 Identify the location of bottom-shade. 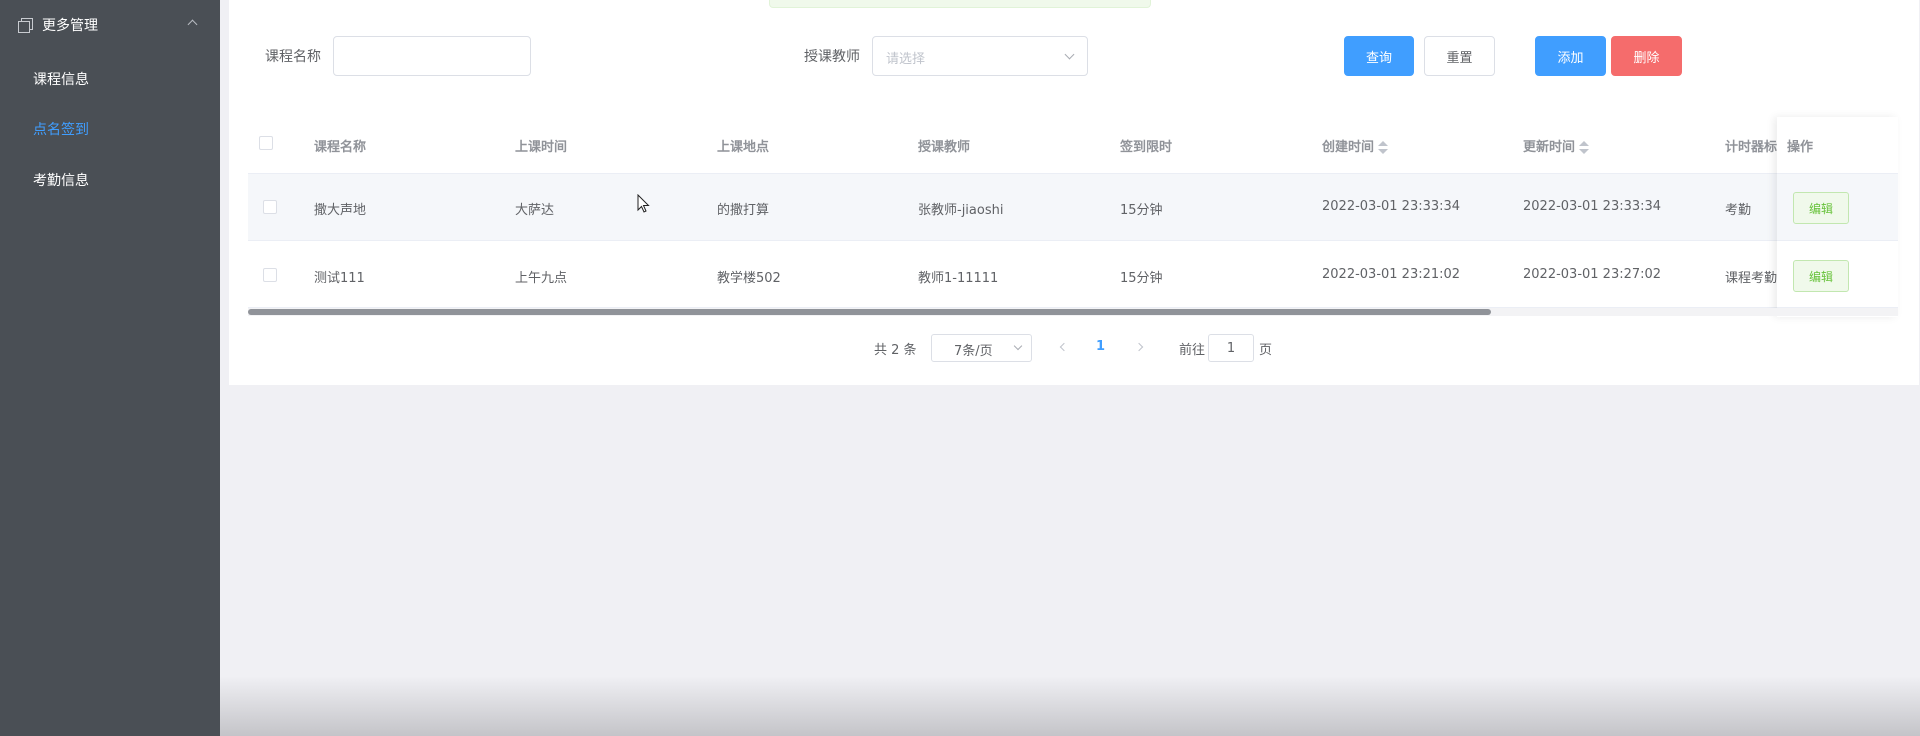
(1070, 706).